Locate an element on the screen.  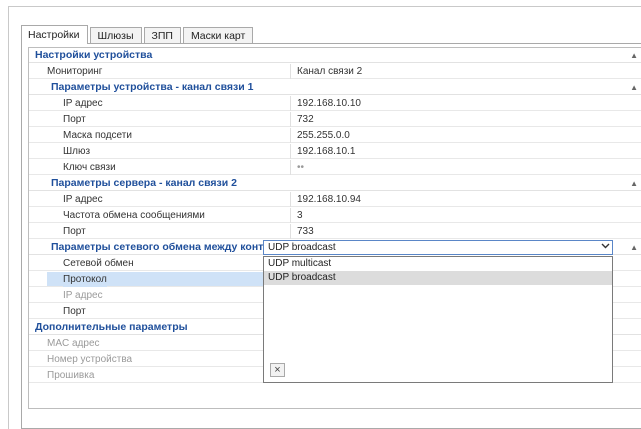
property-port: Порт 732 is located at coordinates (335, 119).